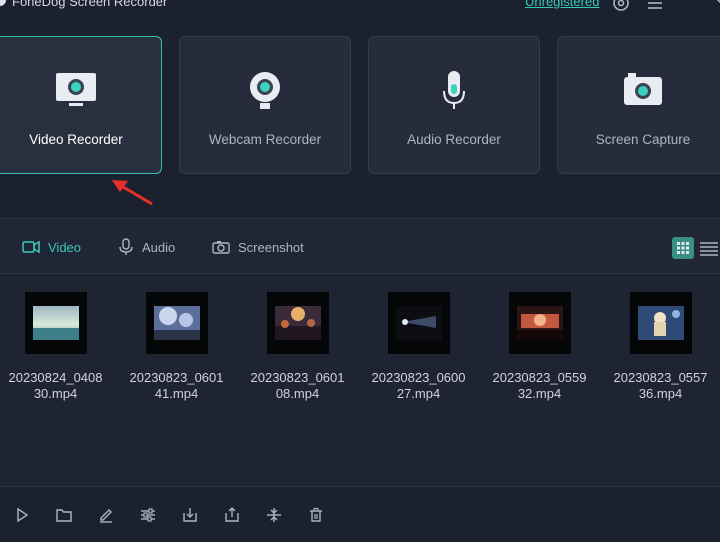  I want to click on edit-icon, so click(106, 515).